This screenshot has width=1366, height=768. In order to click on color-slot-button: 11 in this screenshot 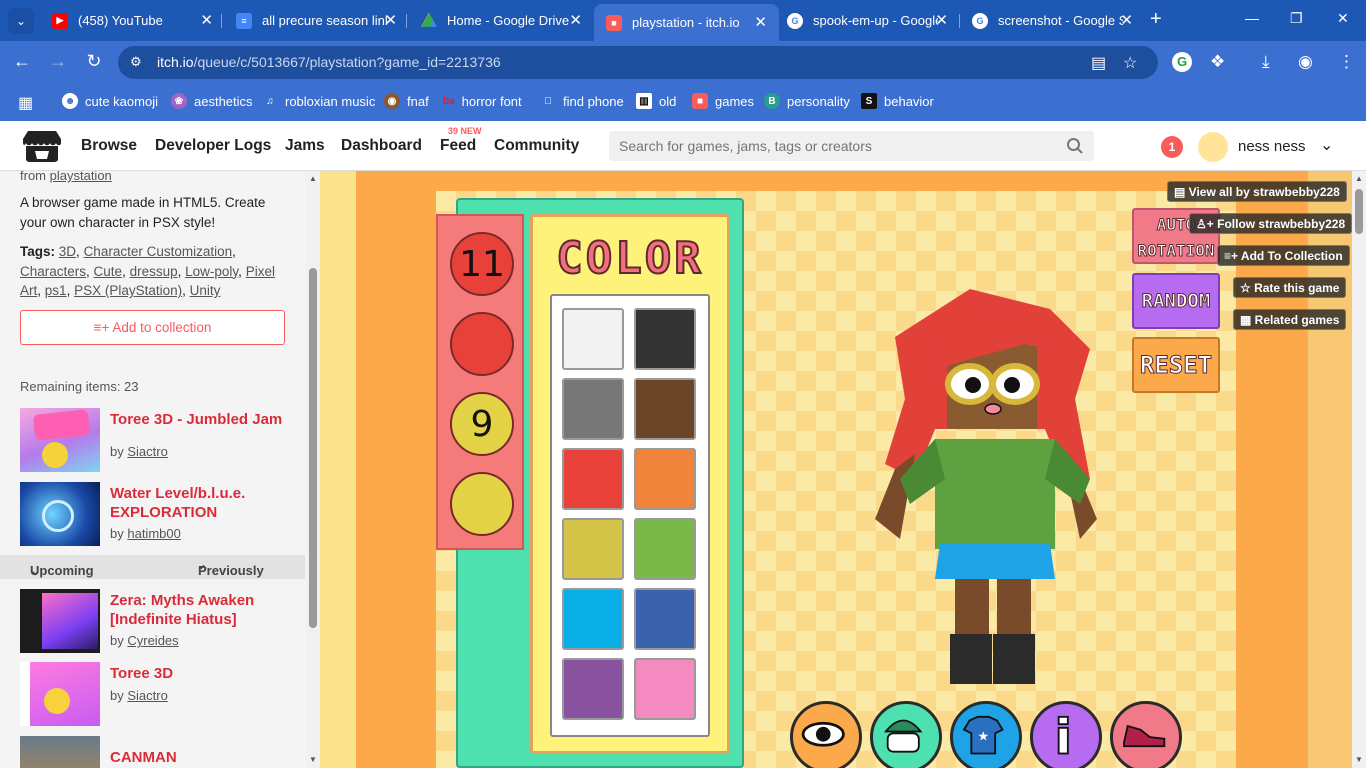, I will do `click(482, 264)`.